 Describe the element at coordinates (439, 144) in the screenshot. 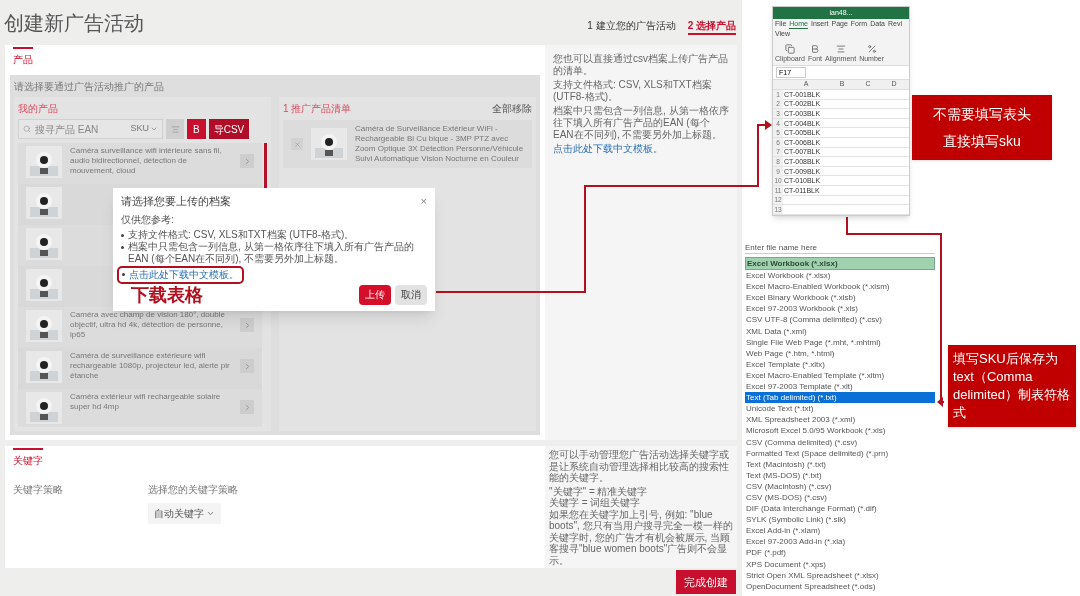

I see `product-description: Caméra de Surveillance Extérieur WiFi - Rechargeable Bi Cu bique - 3MP PTZ avec Zoom Optique 3X Détection Personne/Véhicule Suivi Automatique Vision Nocturne en Couleur` at that location.